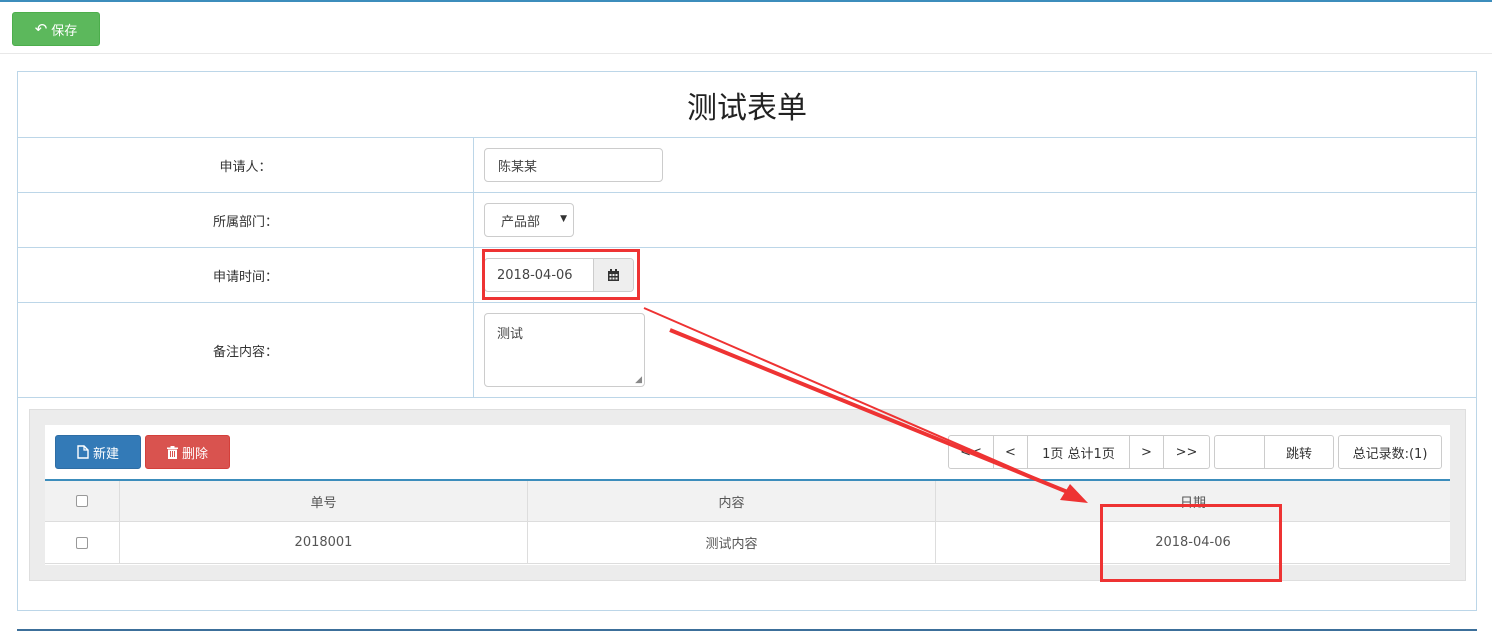 The image size is (1492, 633). Describe the element at coordinates (1390, 452) in the screenshot. I see `total-records: 总记录数:(1)` at that location.